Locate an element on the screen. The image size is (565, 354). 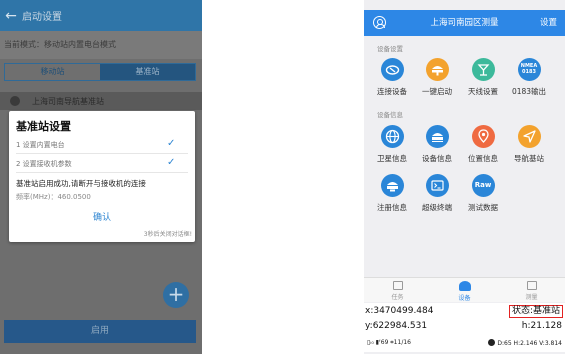
menu-connect-device: 连接设备 is located at coordinates (392, 77).